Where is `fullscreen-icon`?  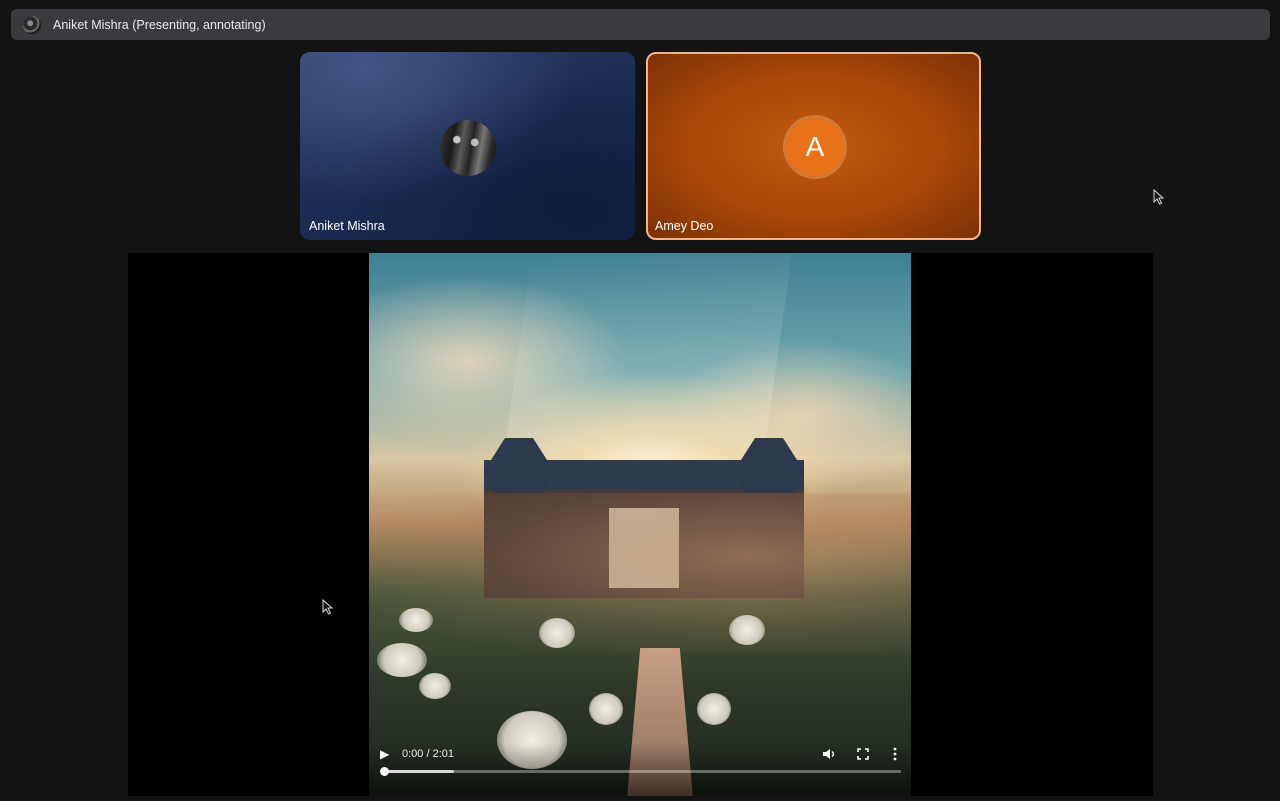
fullscreen-icon is located at coordinates (863, 754).